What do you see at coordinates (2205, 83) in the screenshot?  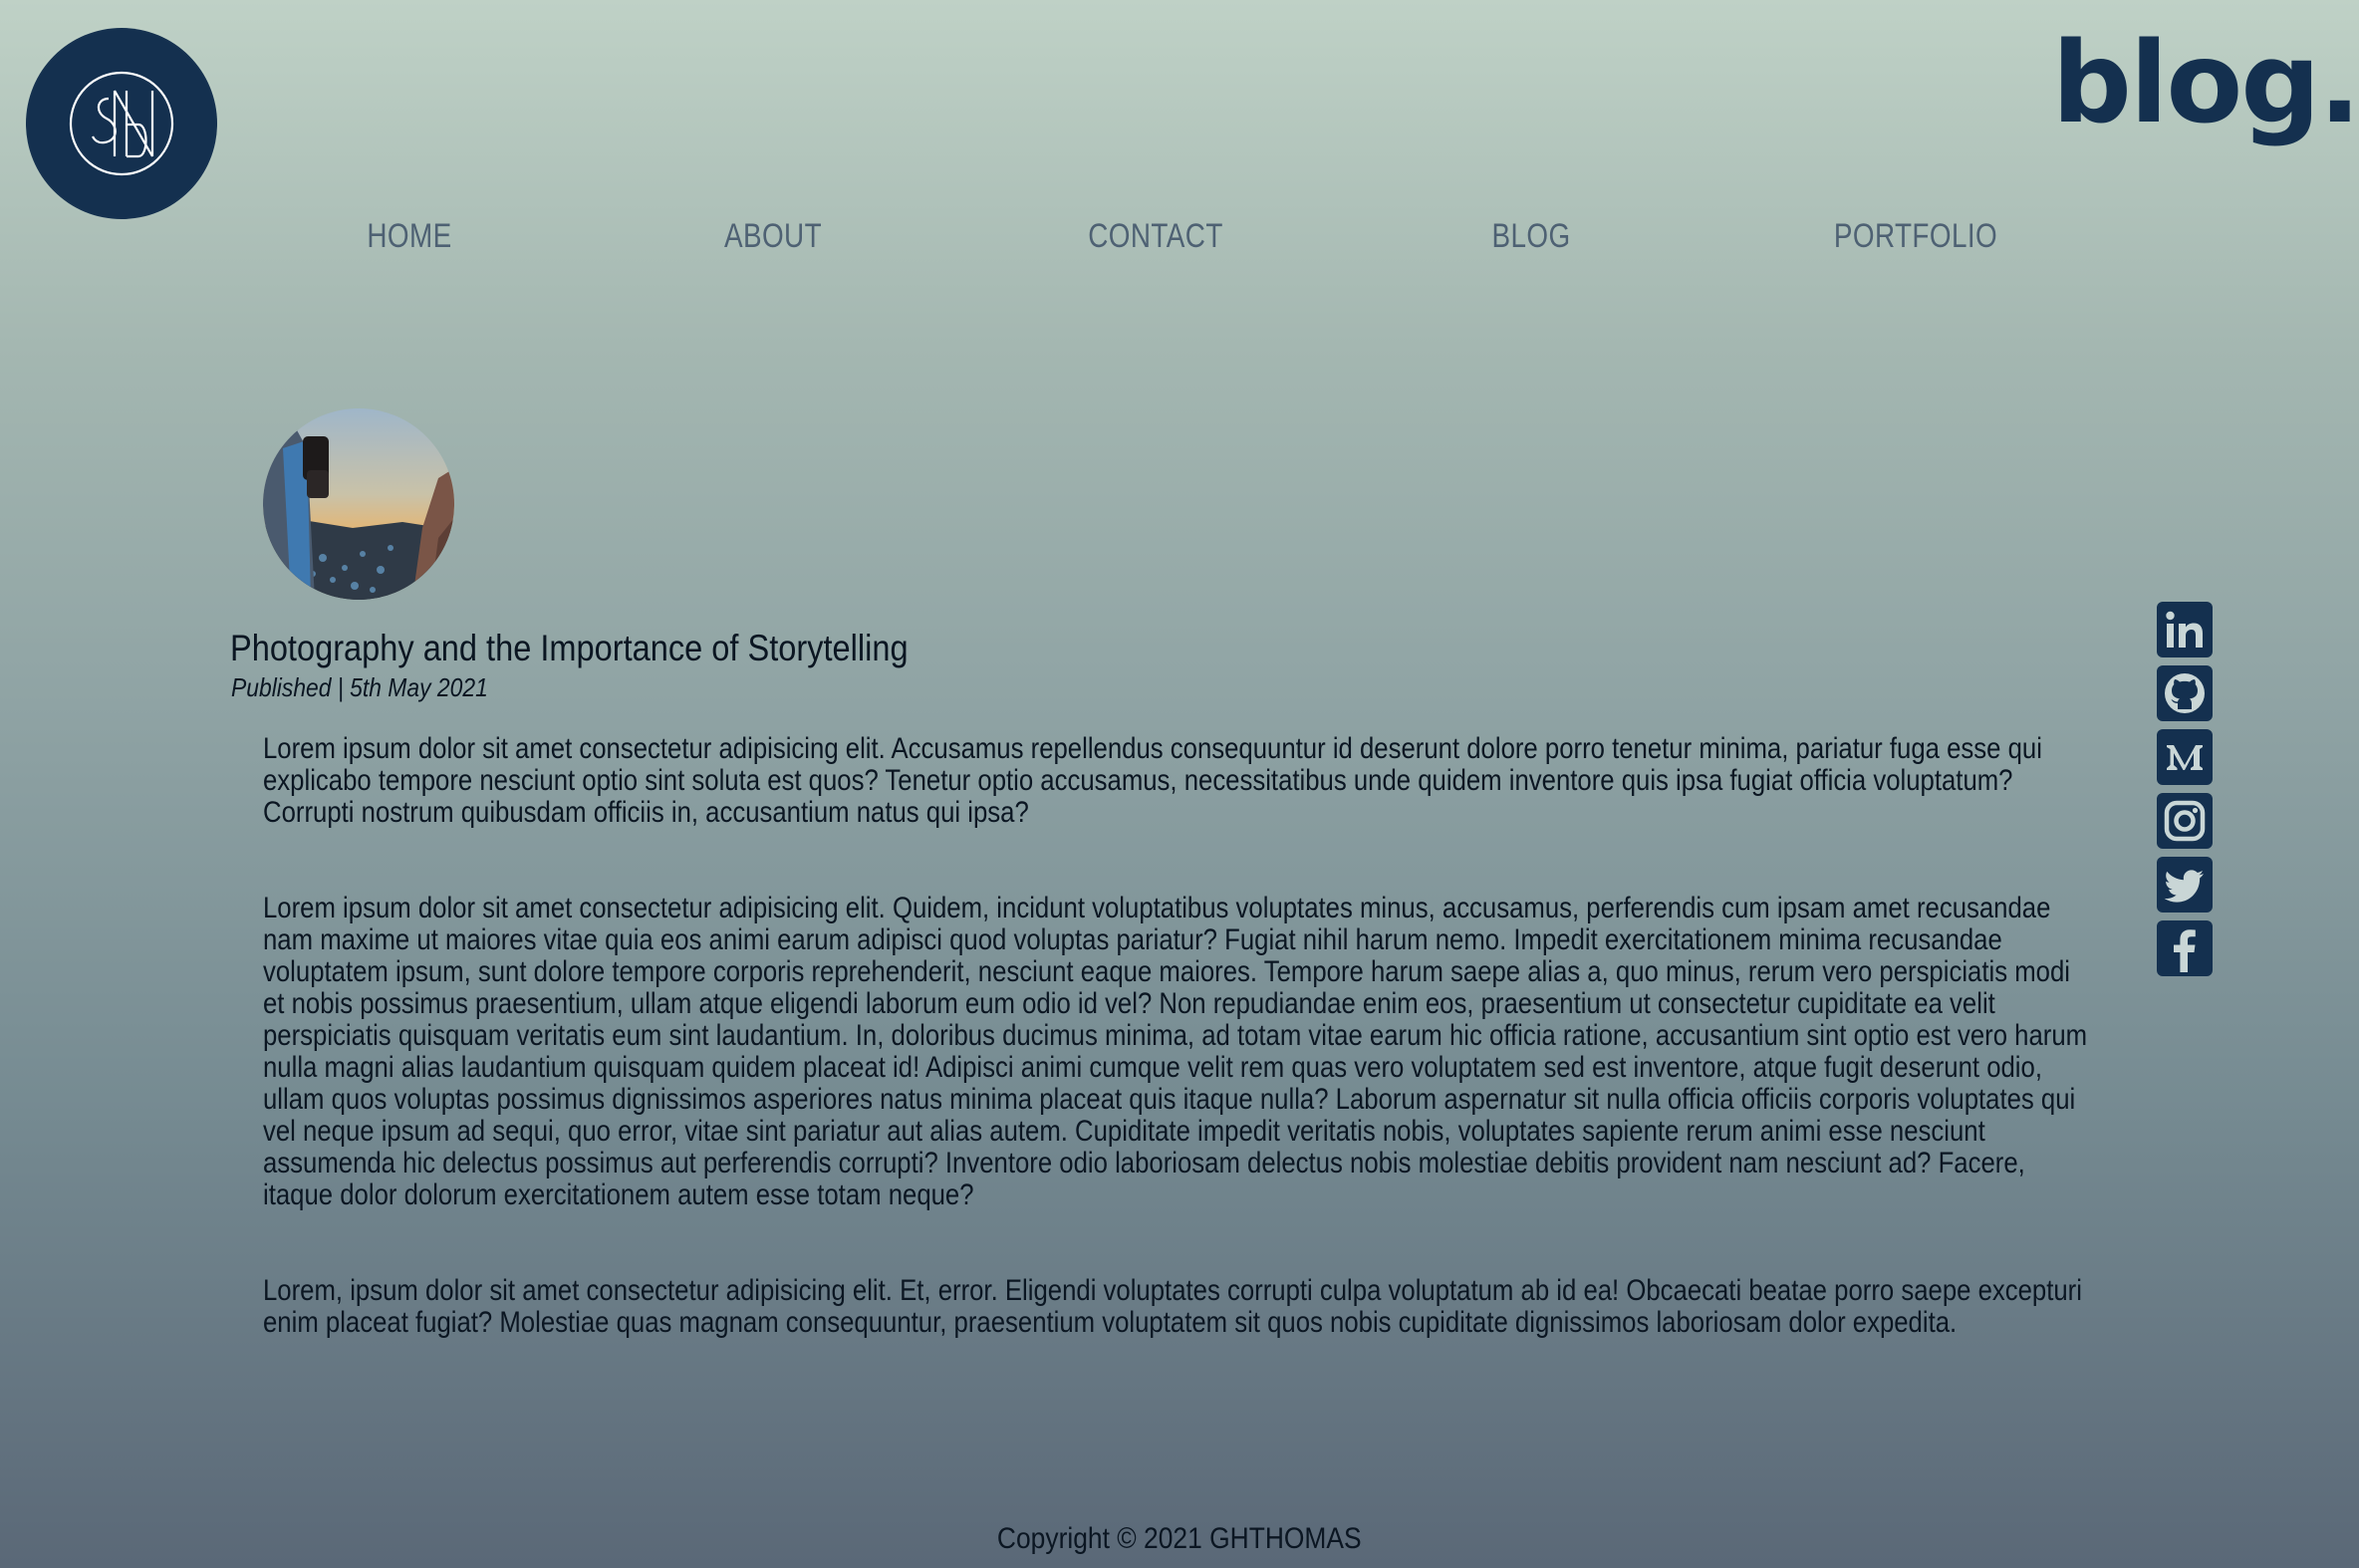 I see `brand-wordmark: blog.` at bounding box center [2205, 83].